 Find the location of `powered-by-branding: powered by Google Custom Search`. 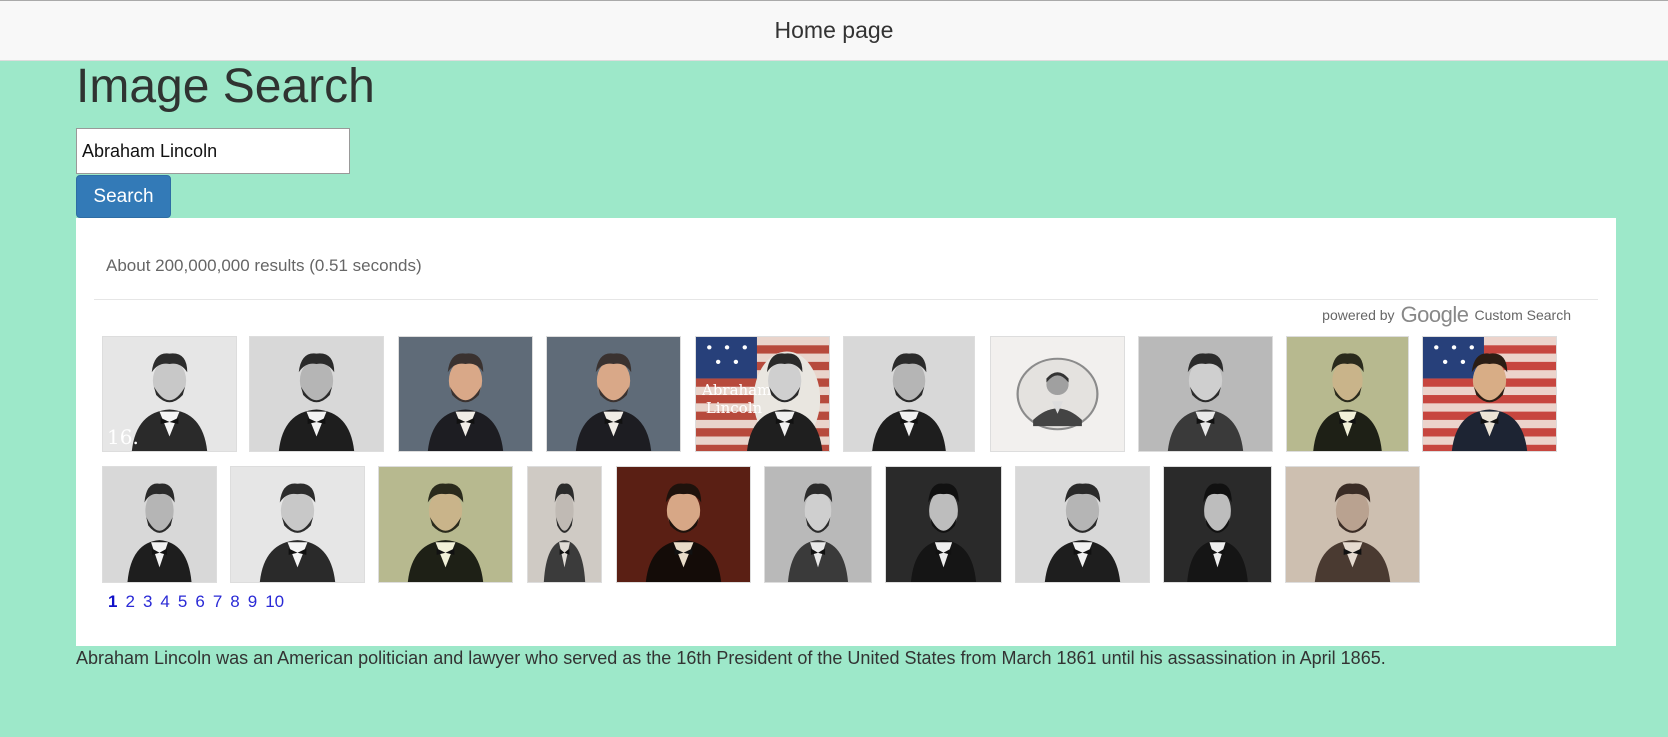

powered-by-branding: powered by Google Custom Search is located at coordinates (1446, 315).